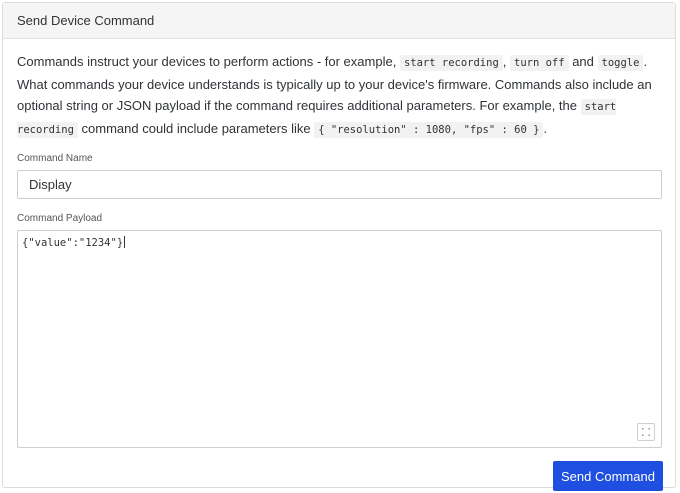 This screenshot has height=493, width=680. What do you see at coordinates (608, 476) in the screenshot?
I see `send-command-button: Send Command` at bounding box center [608, 476].